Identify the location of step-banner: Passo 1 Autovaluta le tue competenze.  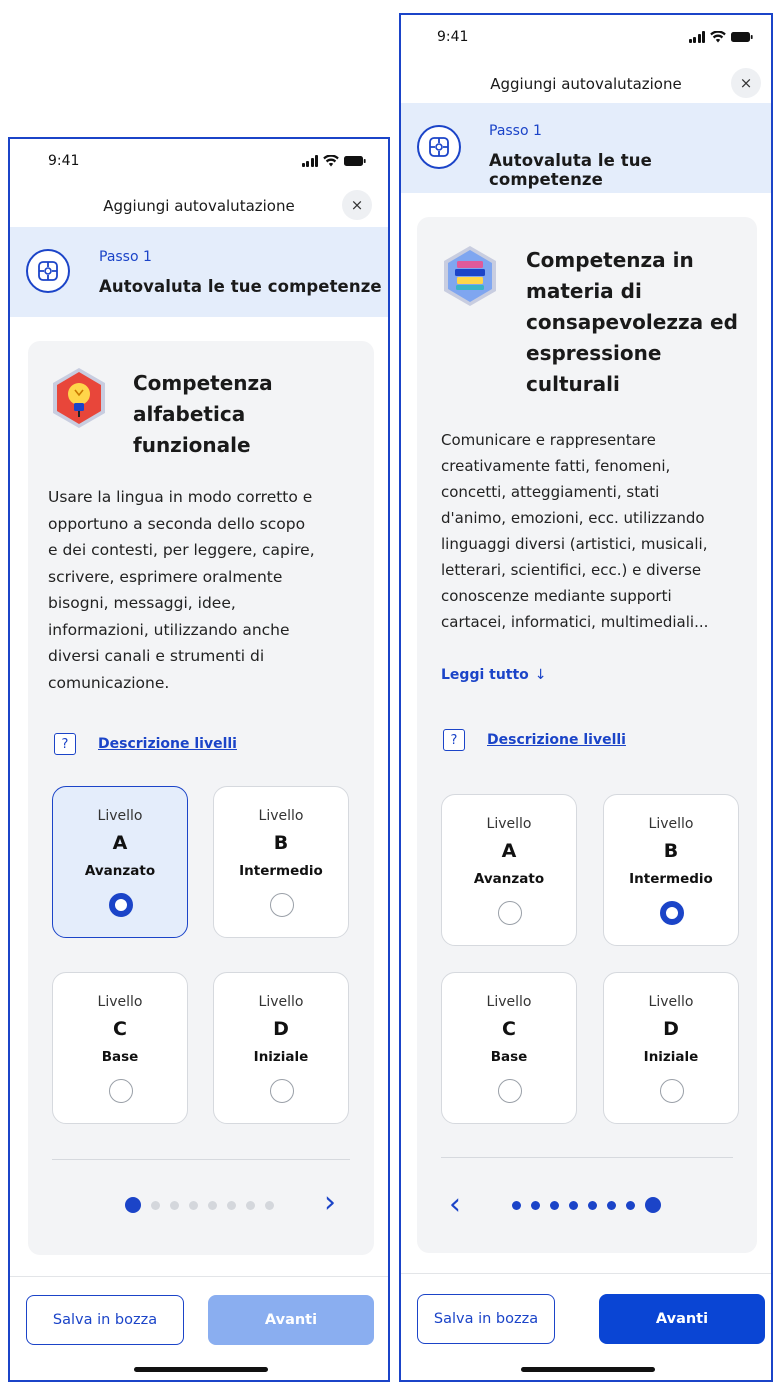
(199, 272).